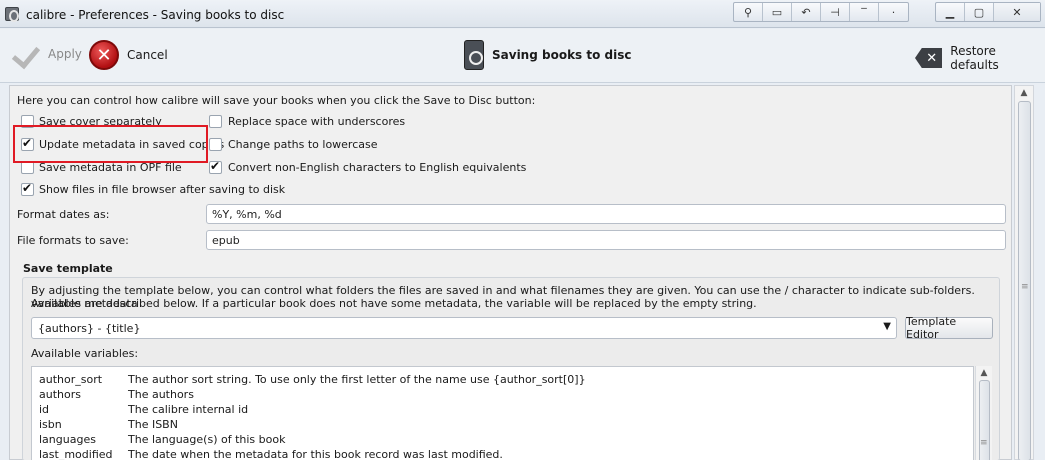  What do you see at coordinates (303, 144) in the screenshot?
I see `lowercase-label: Change paths to lowercase` at bounding box center [303, 144].